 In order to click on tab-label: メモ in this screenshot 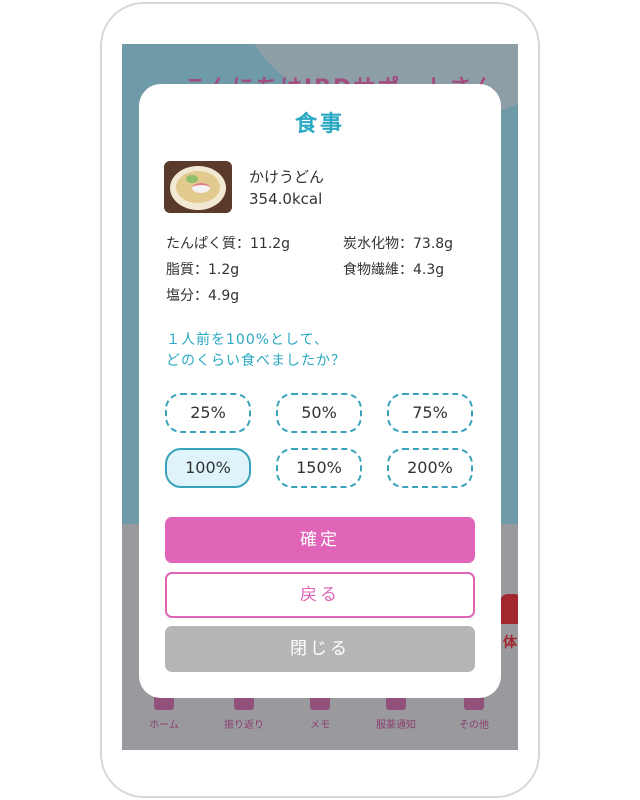, I will do `click(320, 725)`.